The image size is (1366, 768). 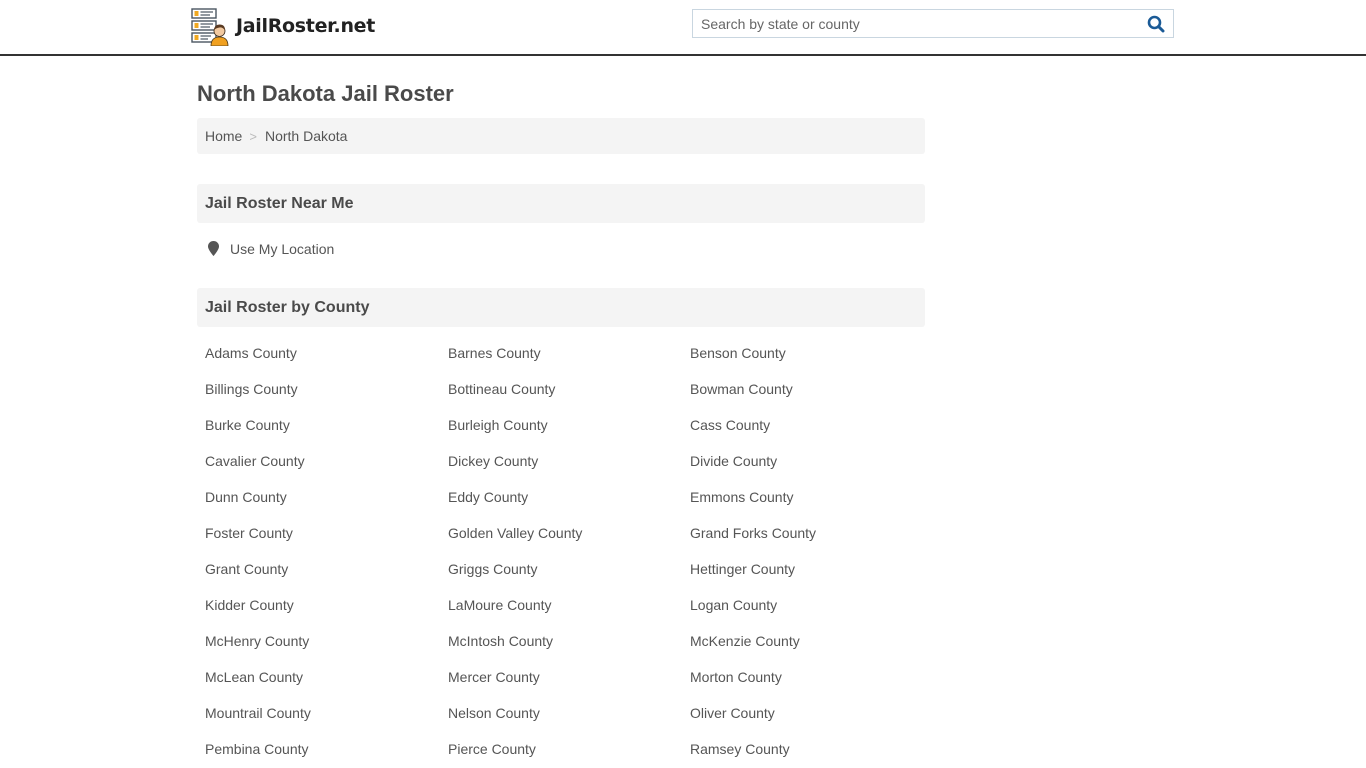 I want to click on county-link: Mercer County, so click(x=561, y=677).